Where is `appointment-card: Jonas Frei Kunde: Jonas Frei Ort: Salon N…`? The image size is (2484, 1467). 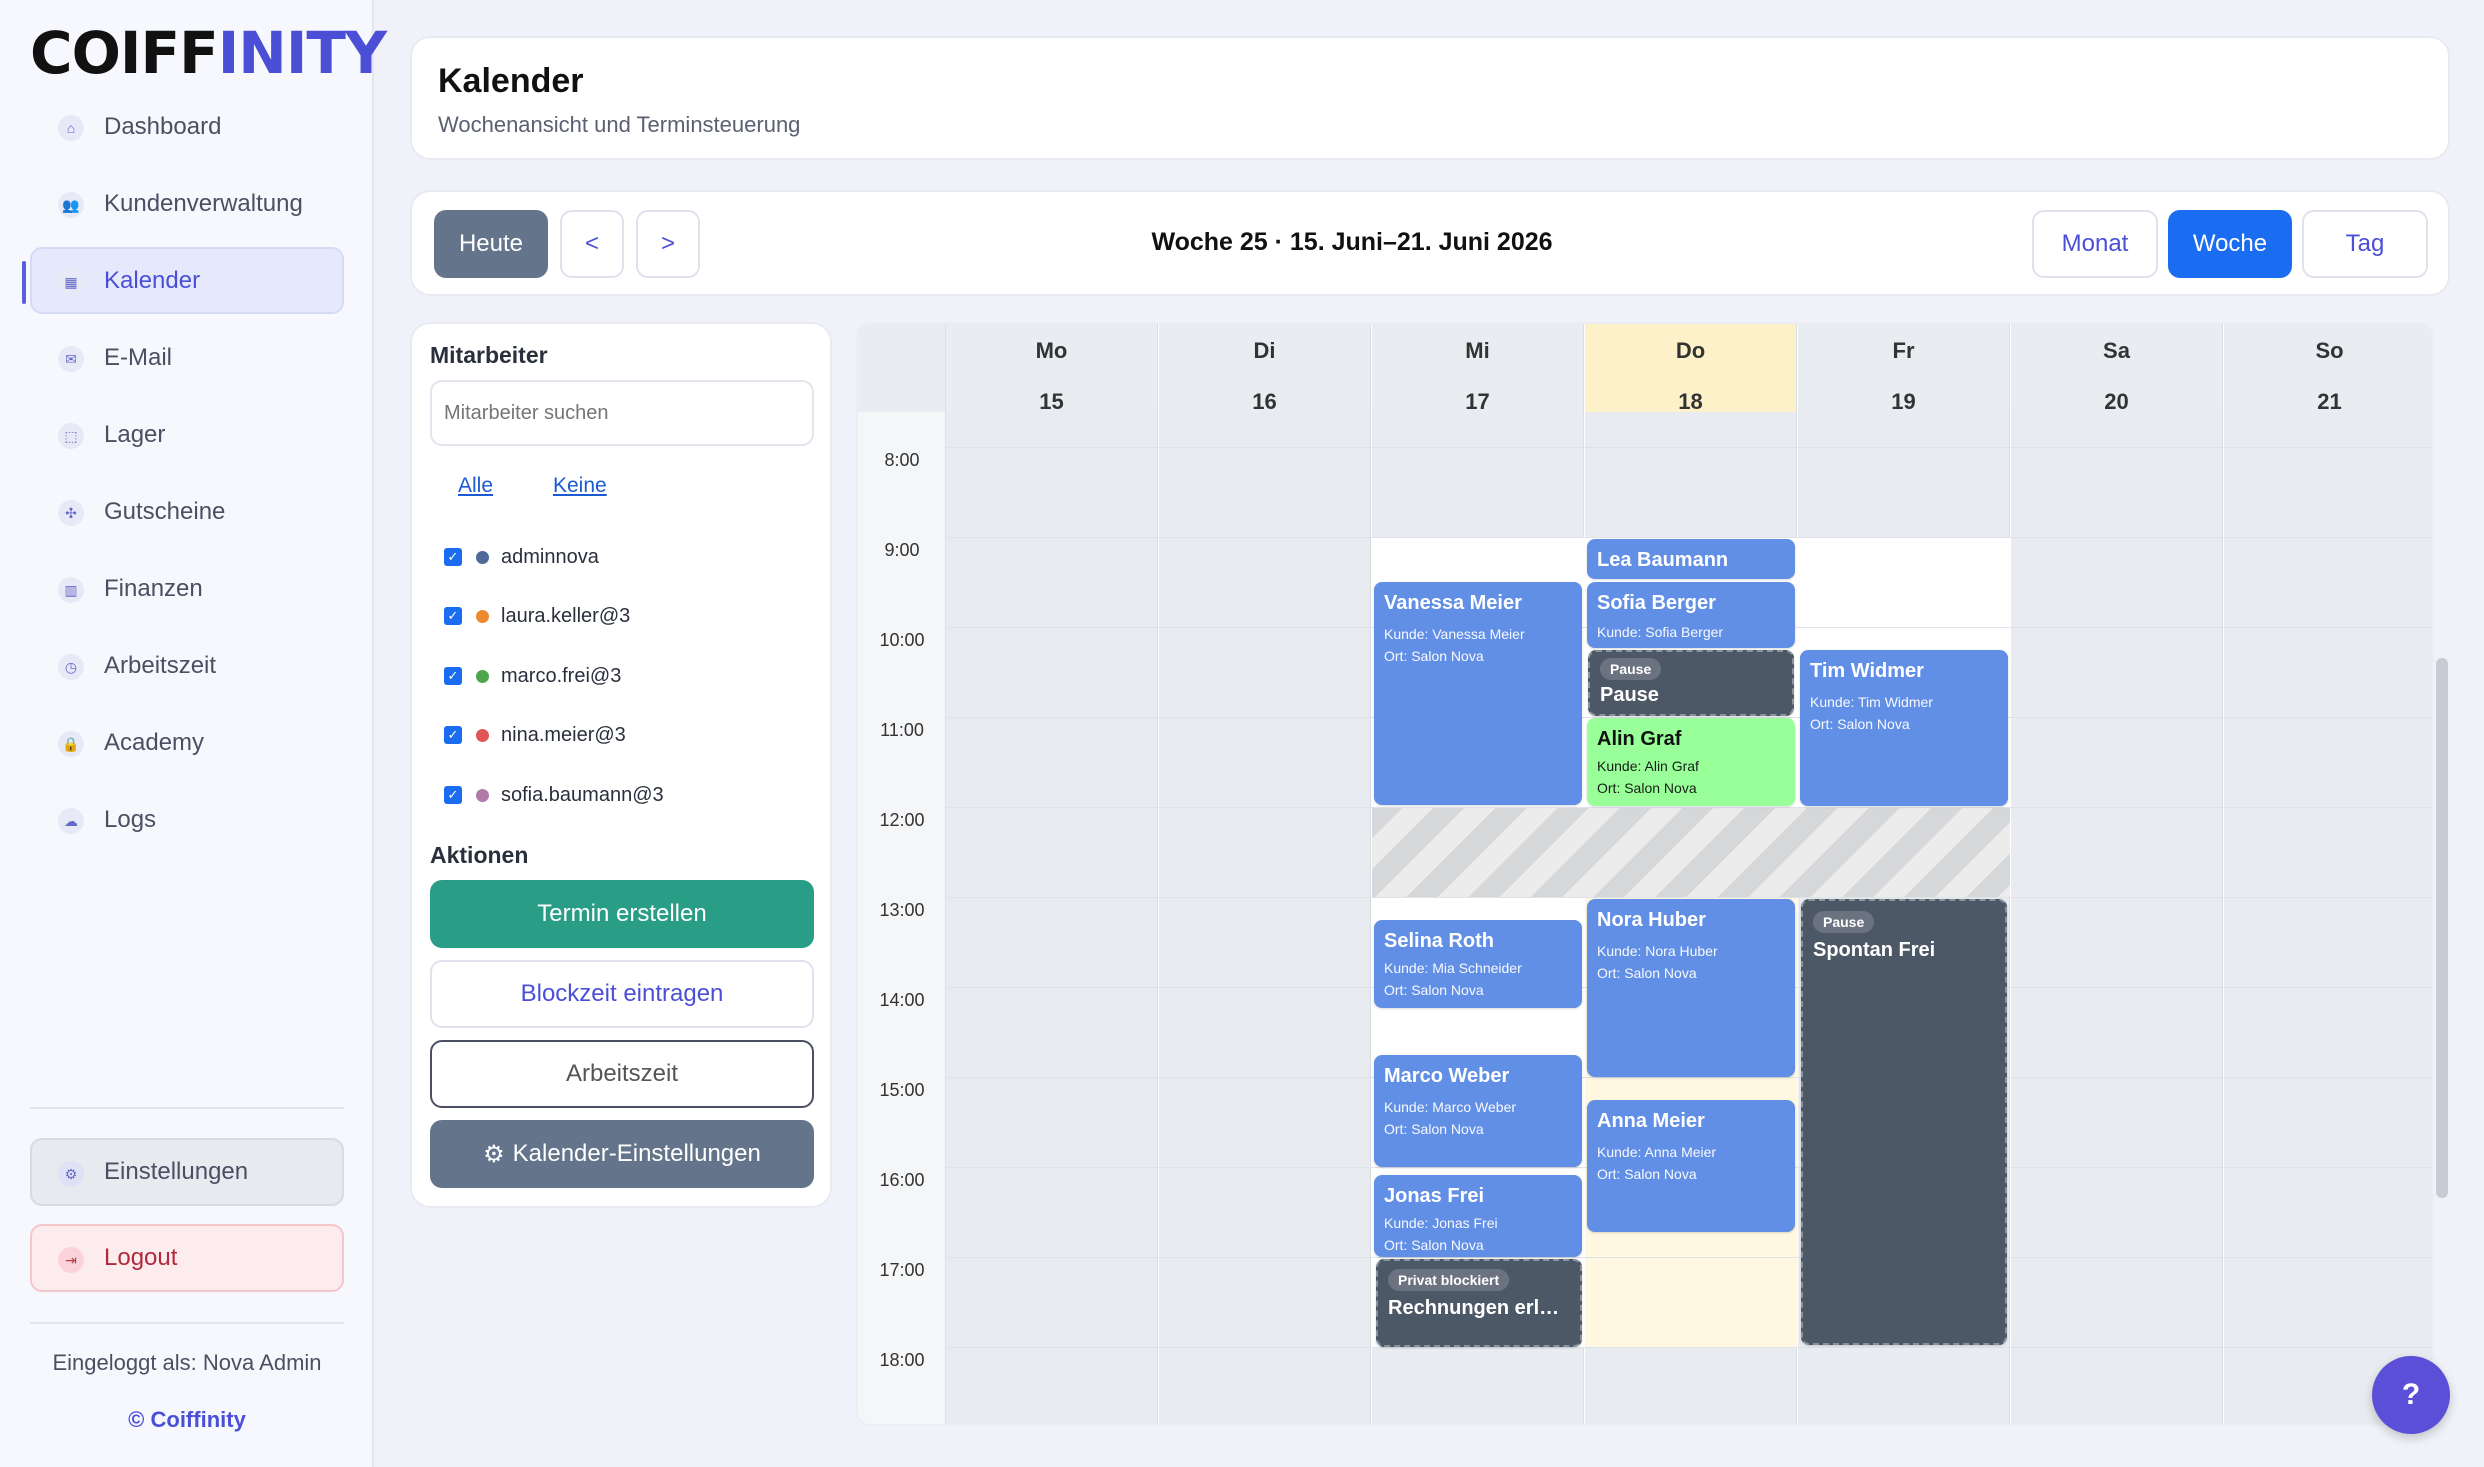 appointment-card: Jonas Frei Kunde: Jonas Frei Ort: Salon N… is located at coordinates (1478, 1216).